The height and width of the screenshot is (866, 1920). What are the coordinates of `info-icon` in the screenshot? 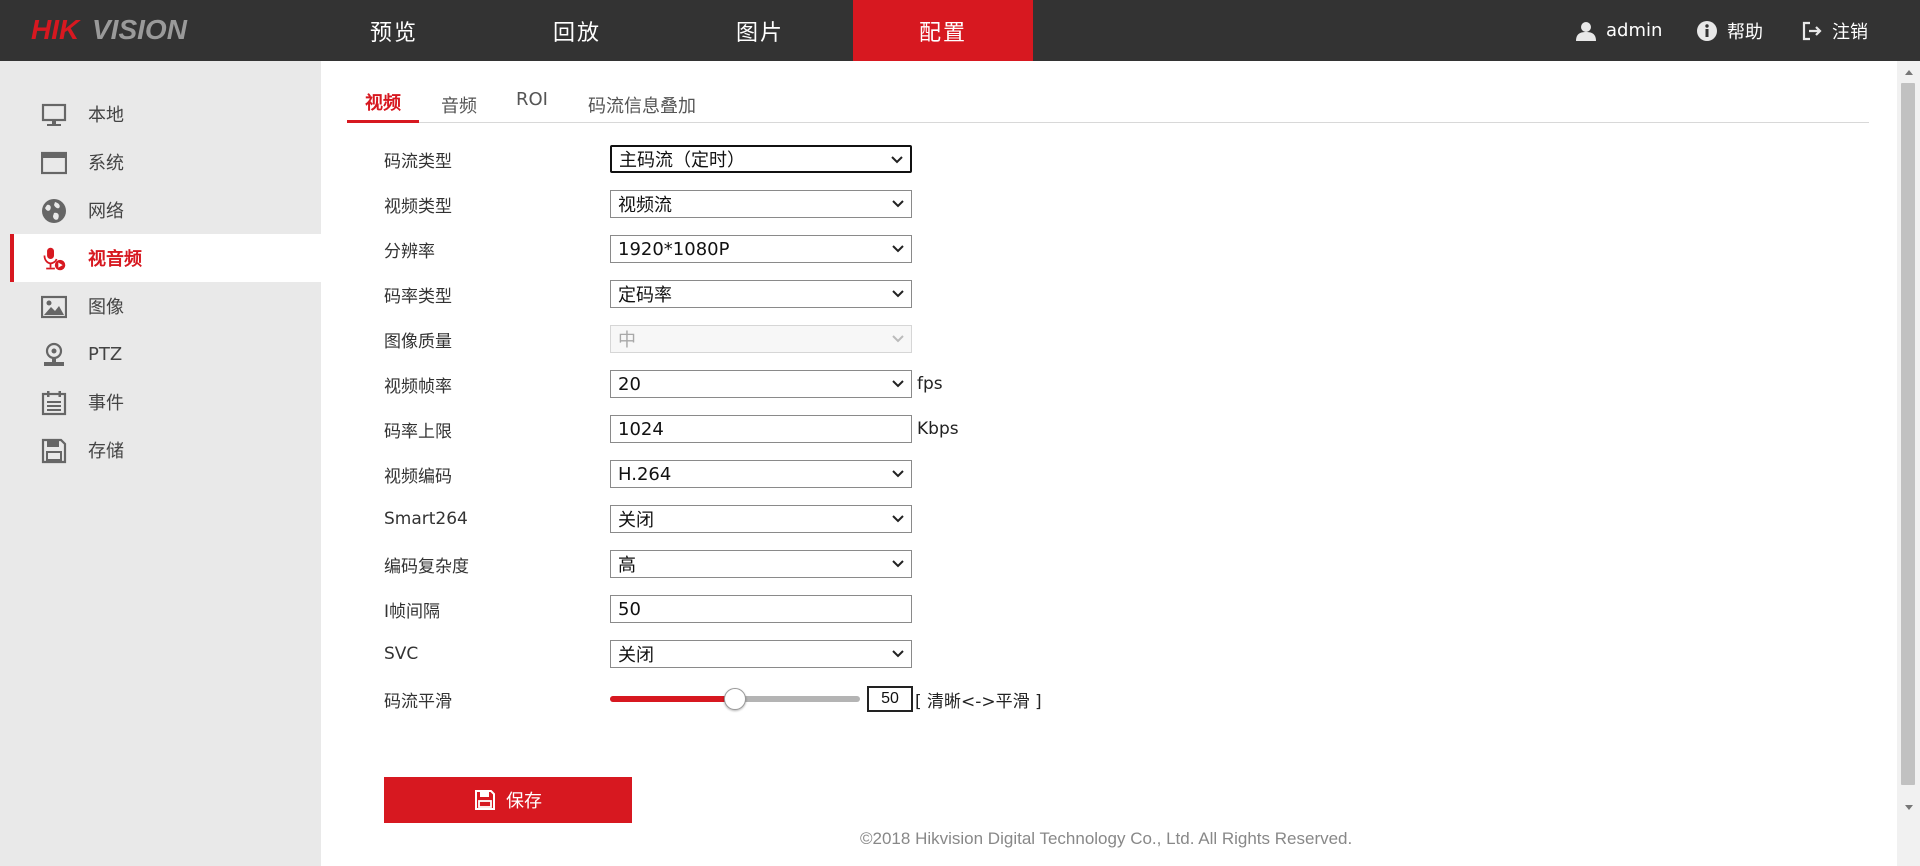 It's located at (1707, 31).